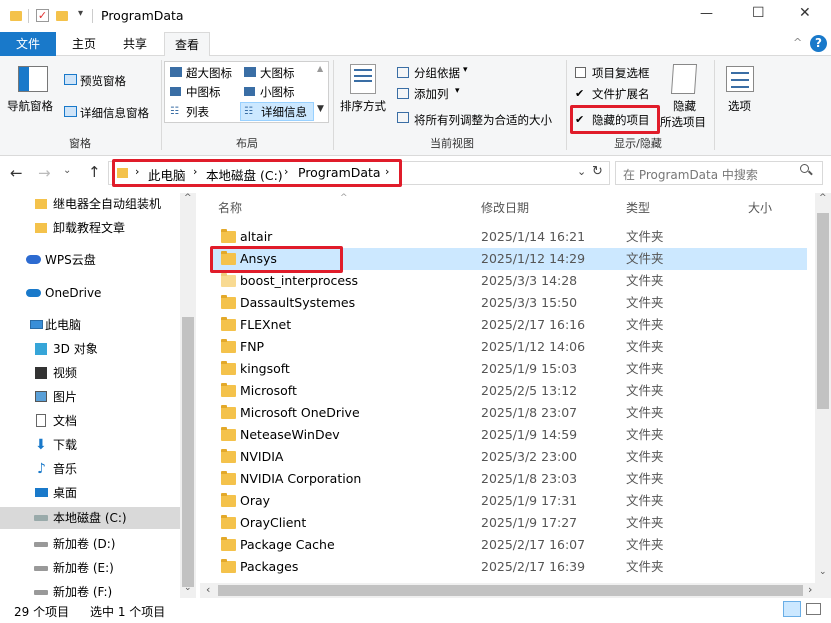 This screenshot has width=831, height=623. I want to click on hide-selected-label-2: 所选项目, so click(683, 122).